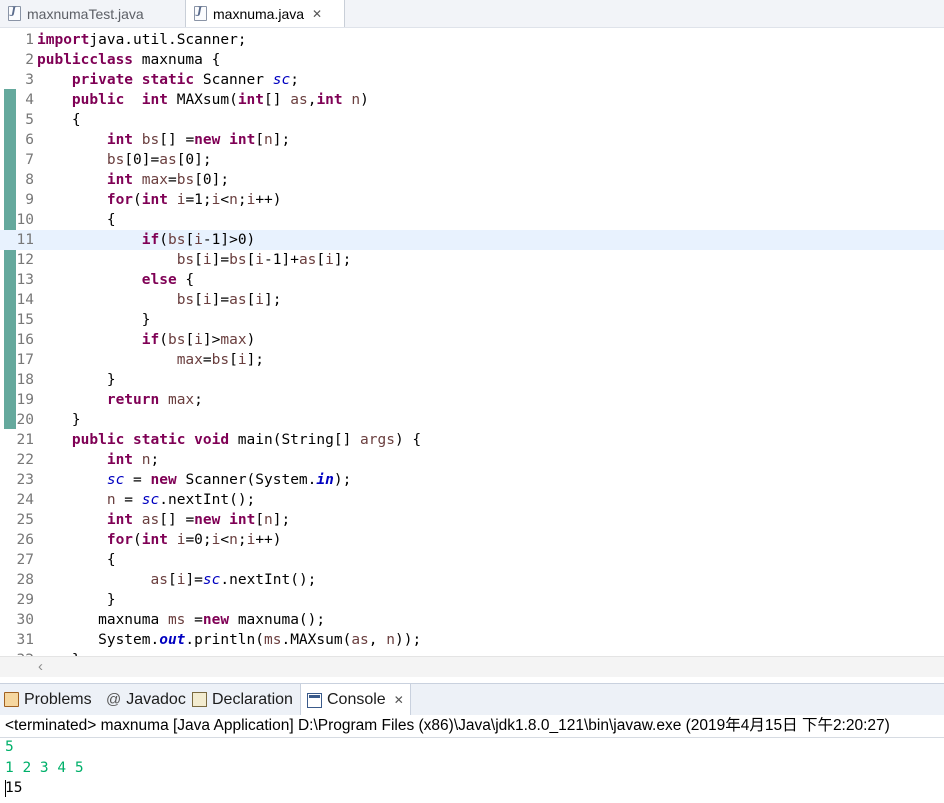 This screenshot has height=803, width=944. Describe the element at coordinates (265, 13) in the screenshot. I see `tab-maxnuma-java: maxnuma.java ✕` at that location.